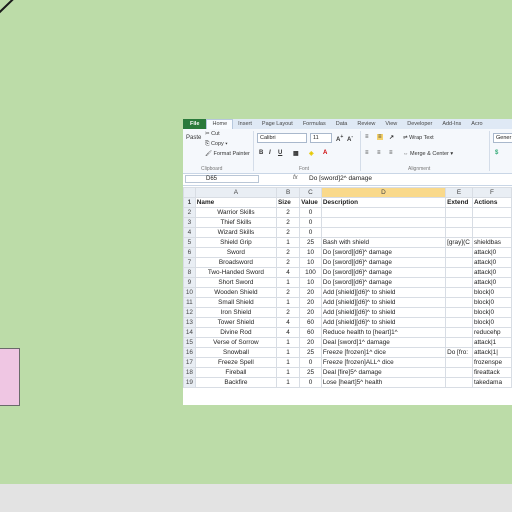 This screenshot has width=512, height=512. Describe the element at coordinates (189, 272) in the screenshot. I see `row-header: 8` at that location.